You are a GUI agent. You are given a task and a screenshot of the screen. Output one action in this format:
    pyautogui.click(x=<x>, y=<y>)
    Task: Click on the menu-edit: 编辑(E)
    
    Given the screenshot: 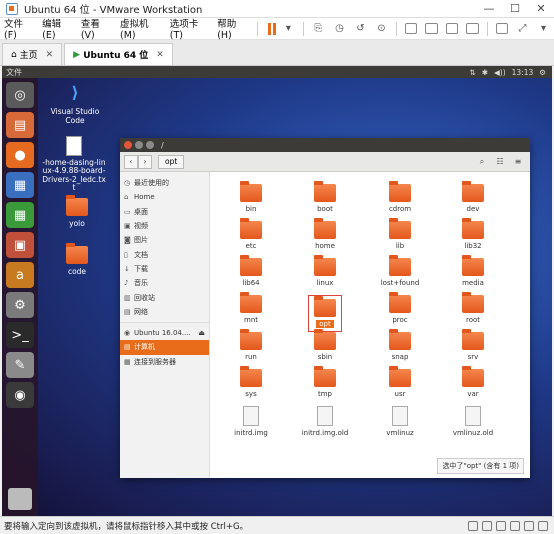 What is the action you would take?
    pyautogui.click(x=57, y=28)
    